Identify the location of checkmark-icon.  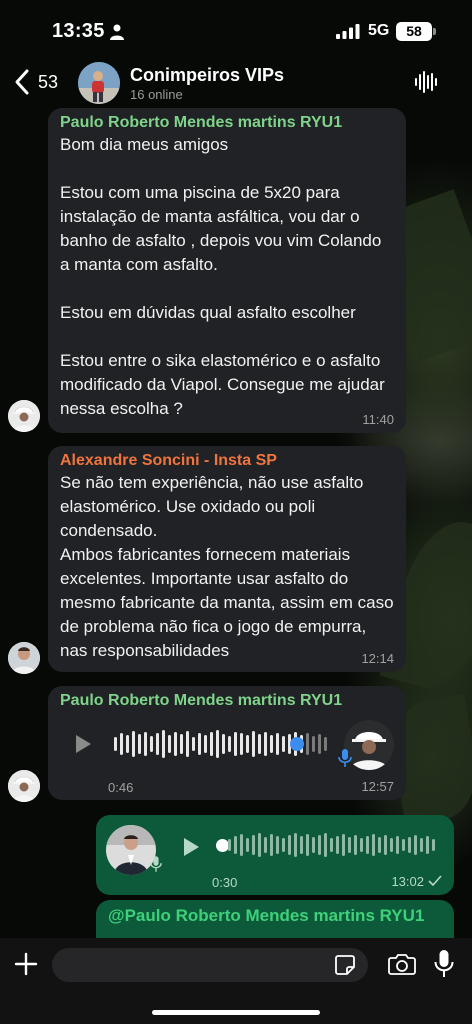
(435, 880).